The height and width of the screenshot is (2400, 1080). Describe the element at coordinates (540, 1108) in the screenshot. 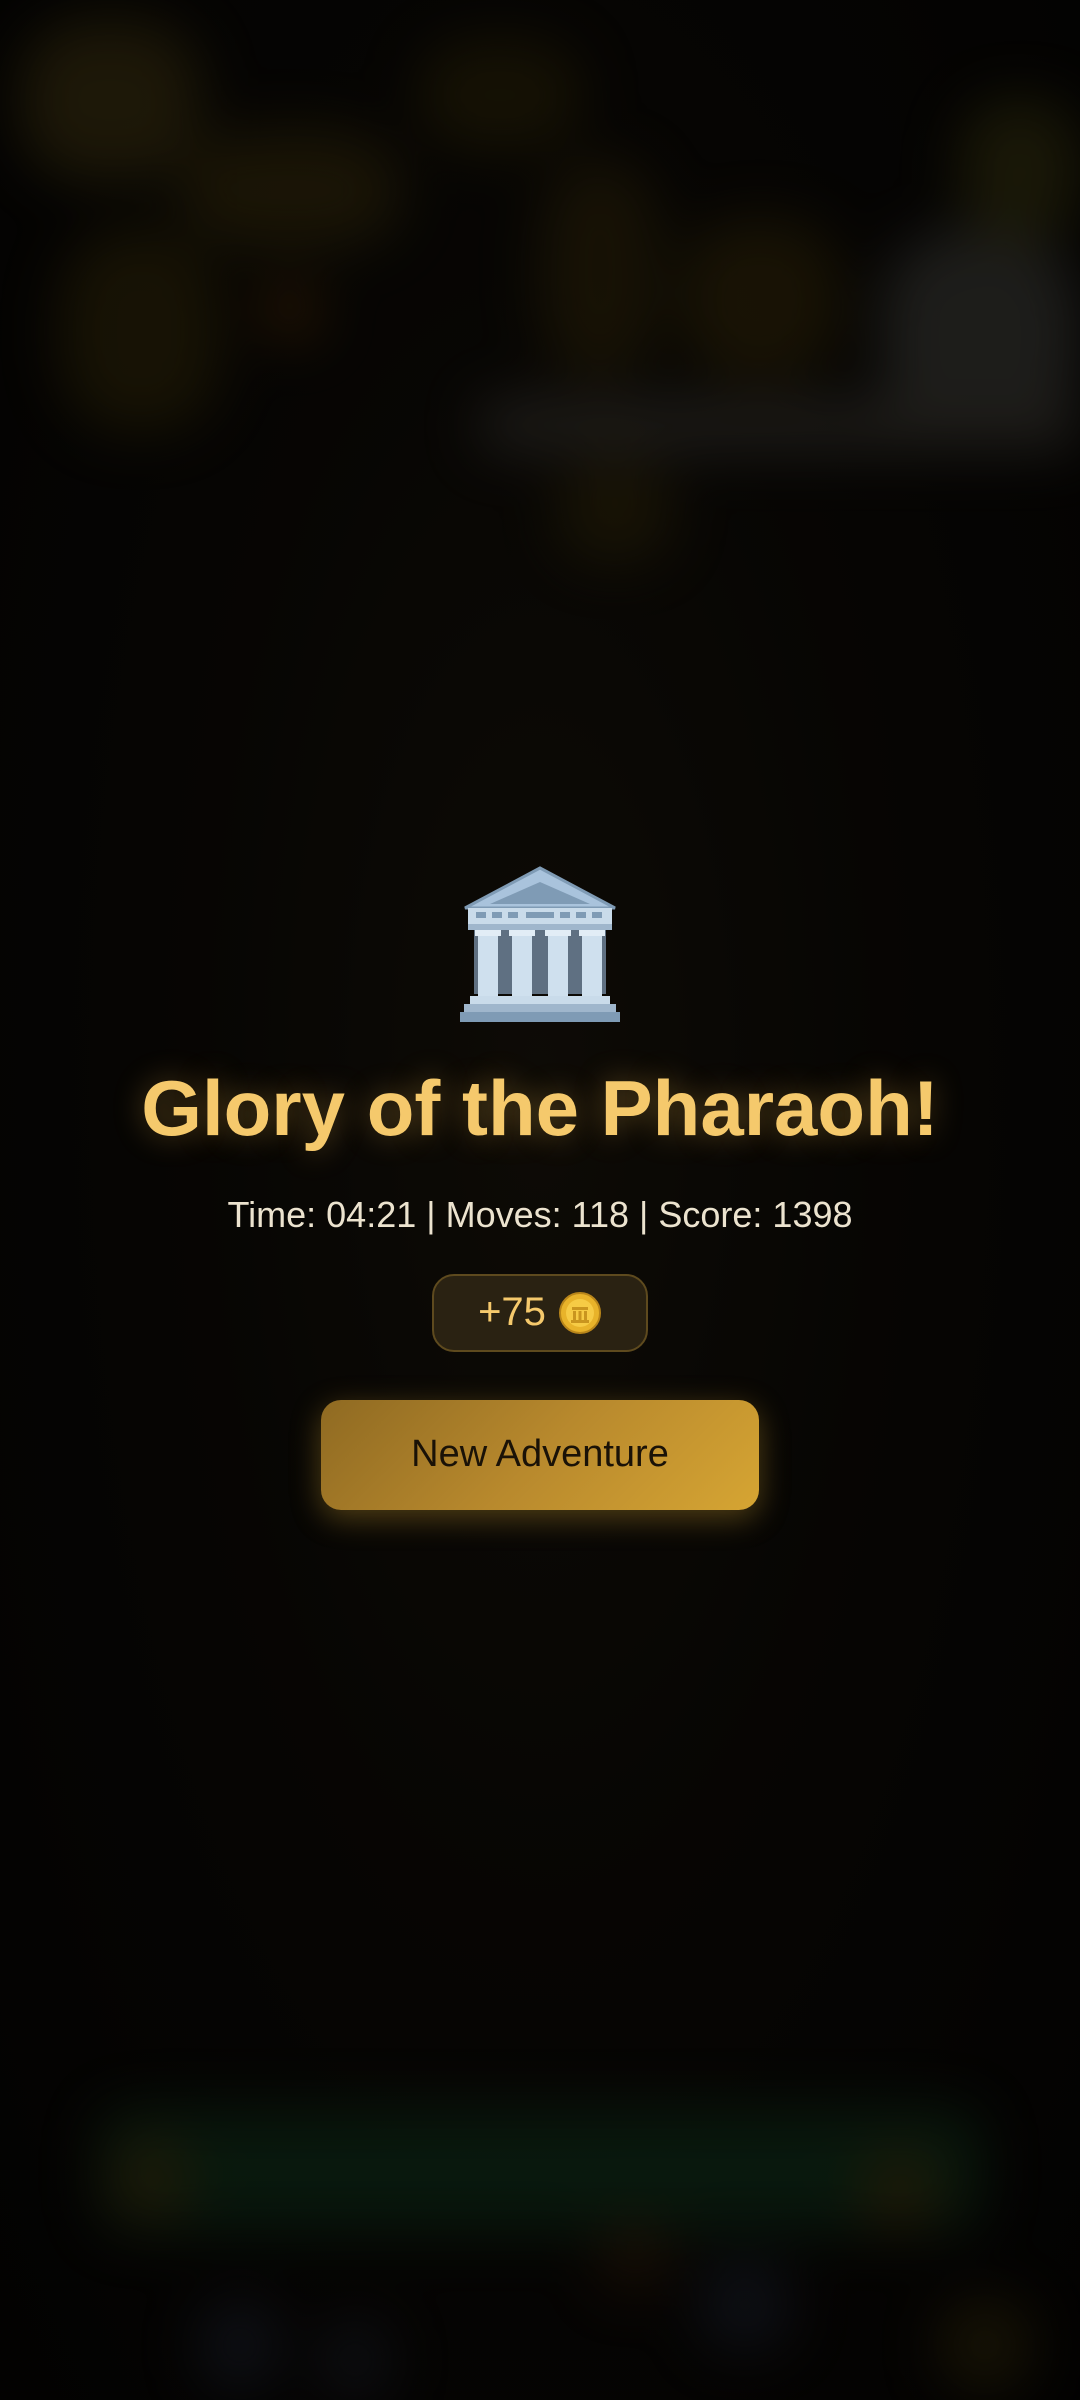

I see `win-title: Glory of the Pharaoh!` at that location.